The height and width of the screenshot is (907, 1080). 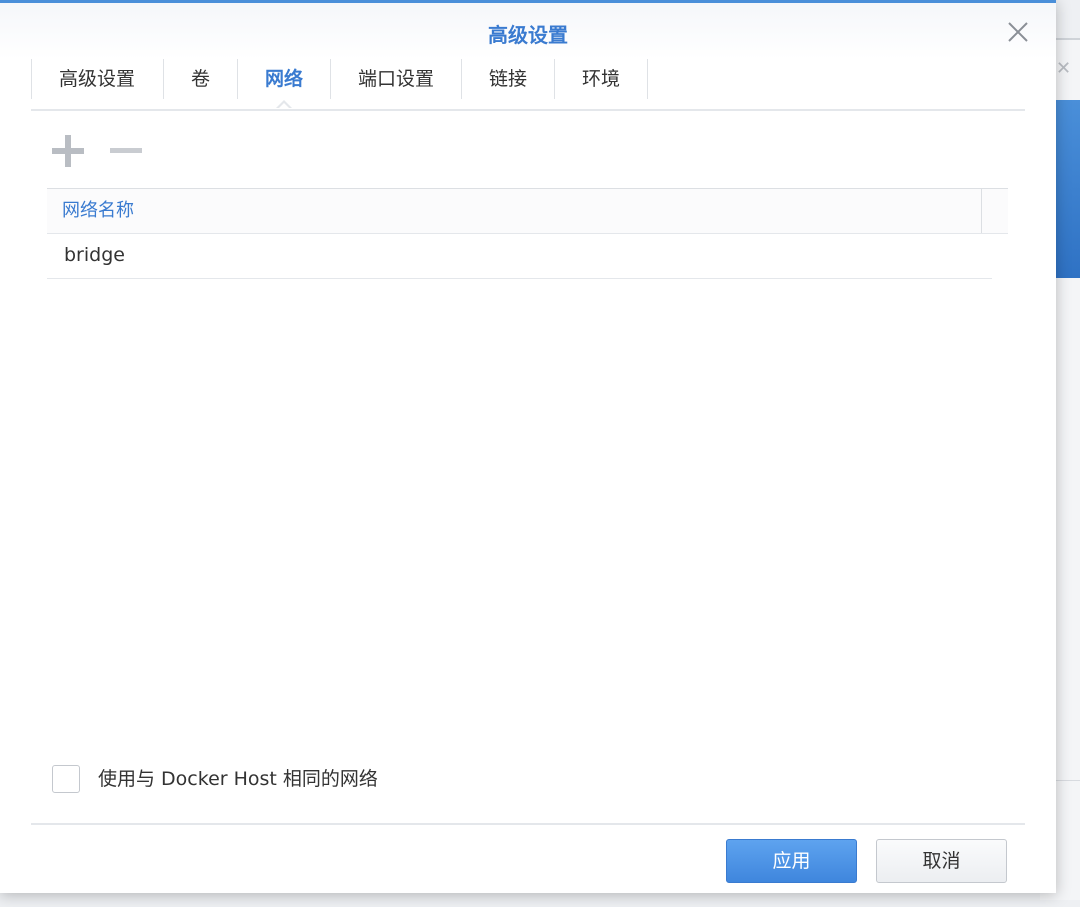 What do you see at coordinates (647, 79) in the screenshot?
I see `tab-separator` at bounding box center [647, 79].